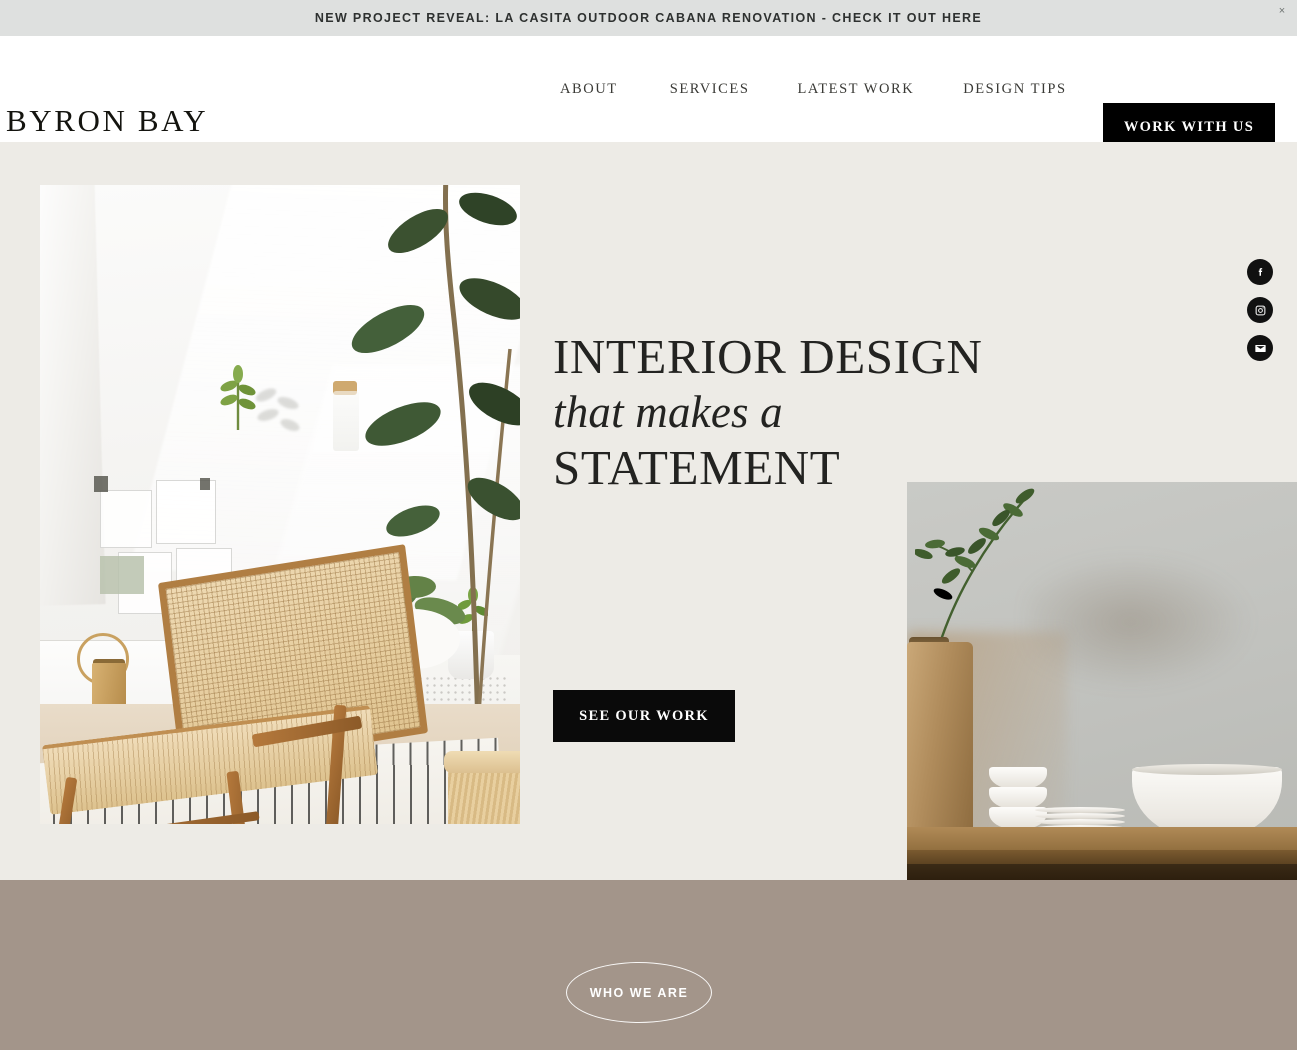  Describe the element at coordinates (644, 716) in the screenshot. I see `see-our-work-button: SEE OUR WORK` at that location.